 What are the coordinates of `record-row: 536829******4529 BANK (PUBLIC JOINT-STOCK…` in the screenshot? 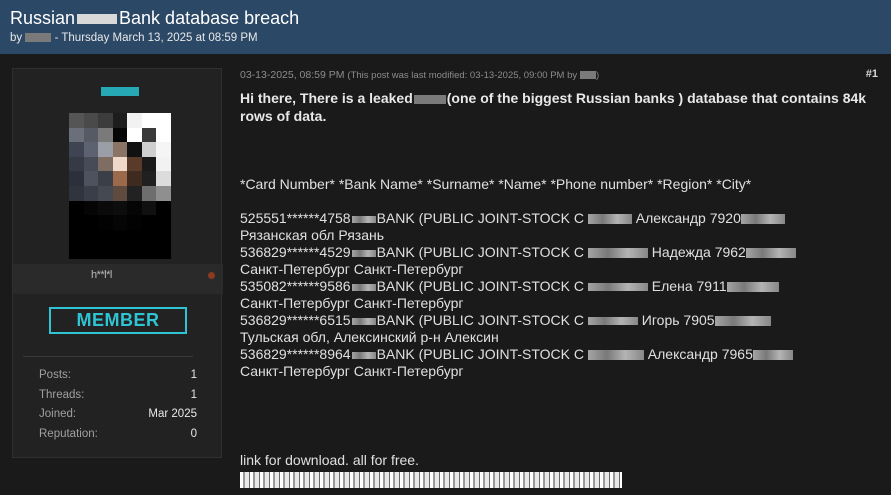 It's located at (560, 261).